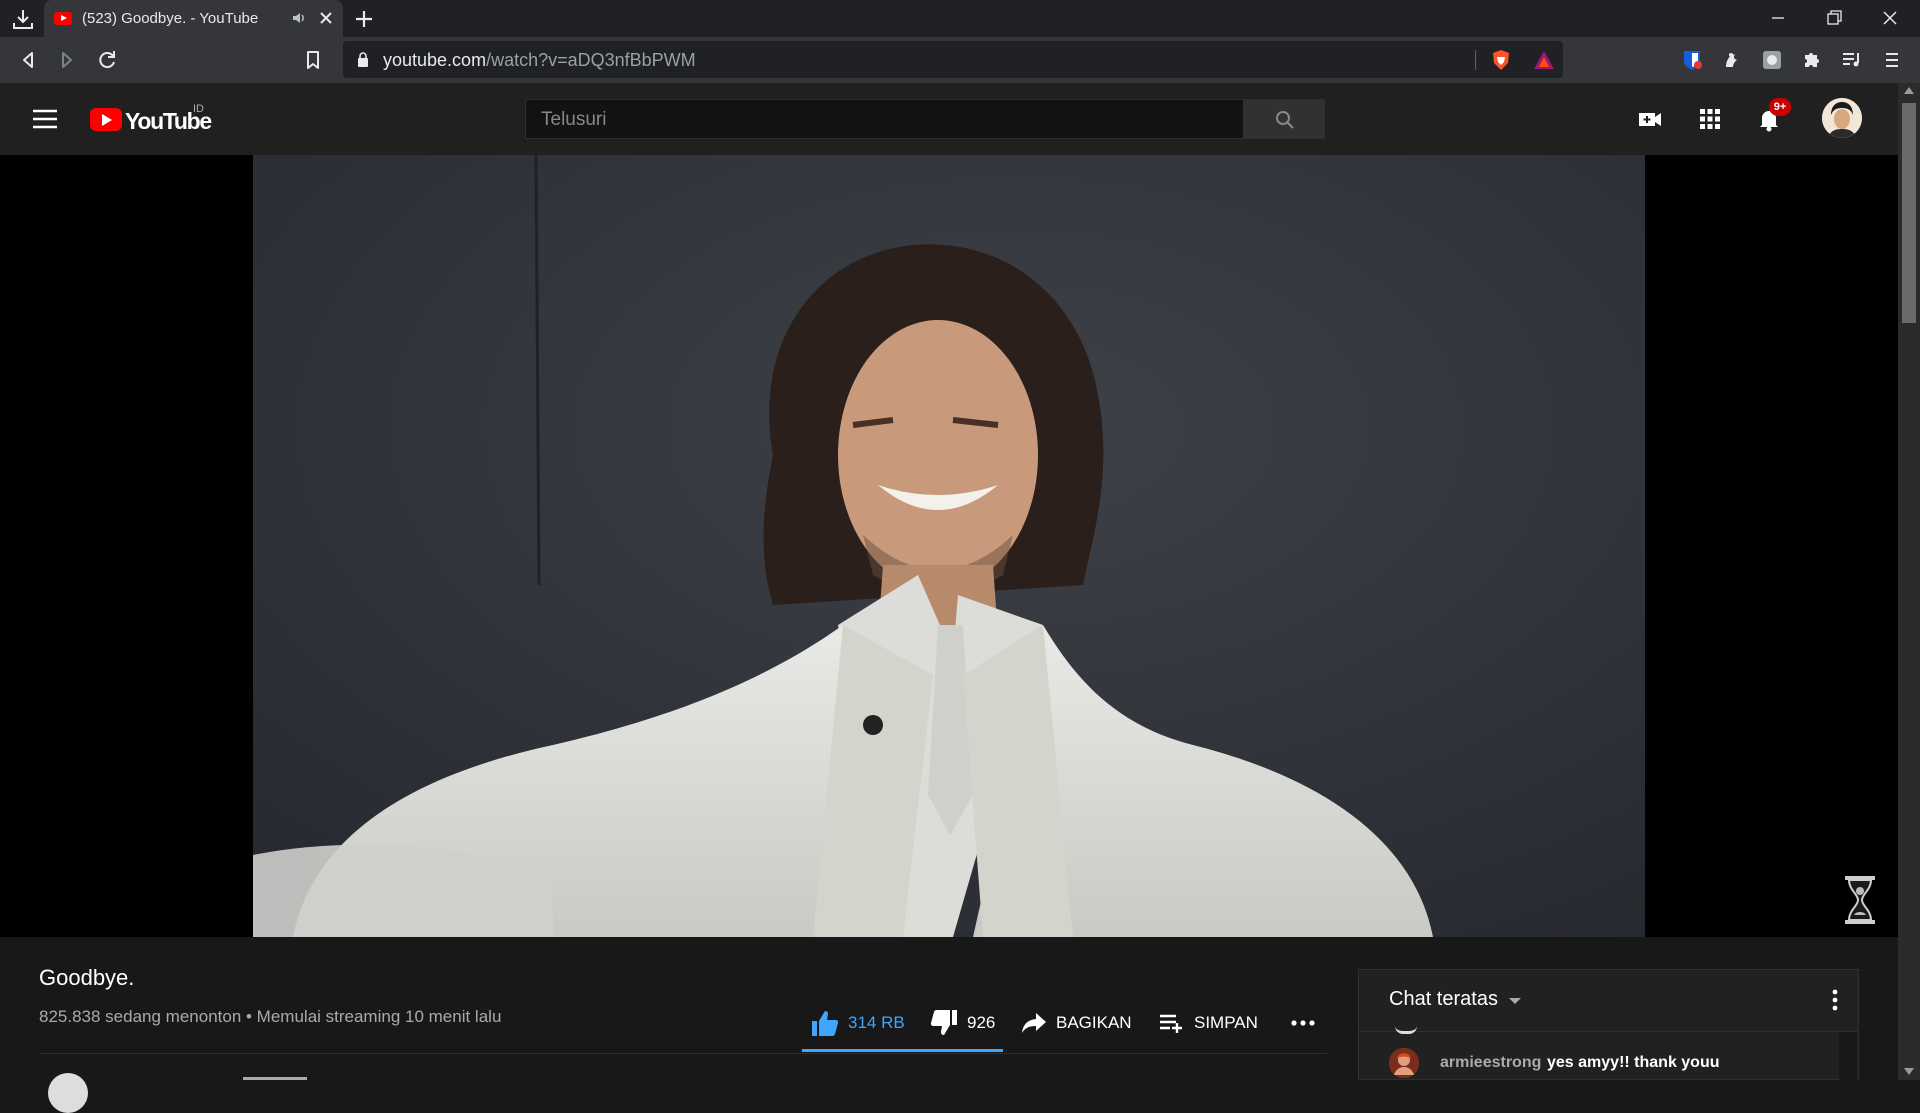  Describe the element at coordinates (1780, 107) in the screenshot. I see `notification-badge: 9+` at that location.